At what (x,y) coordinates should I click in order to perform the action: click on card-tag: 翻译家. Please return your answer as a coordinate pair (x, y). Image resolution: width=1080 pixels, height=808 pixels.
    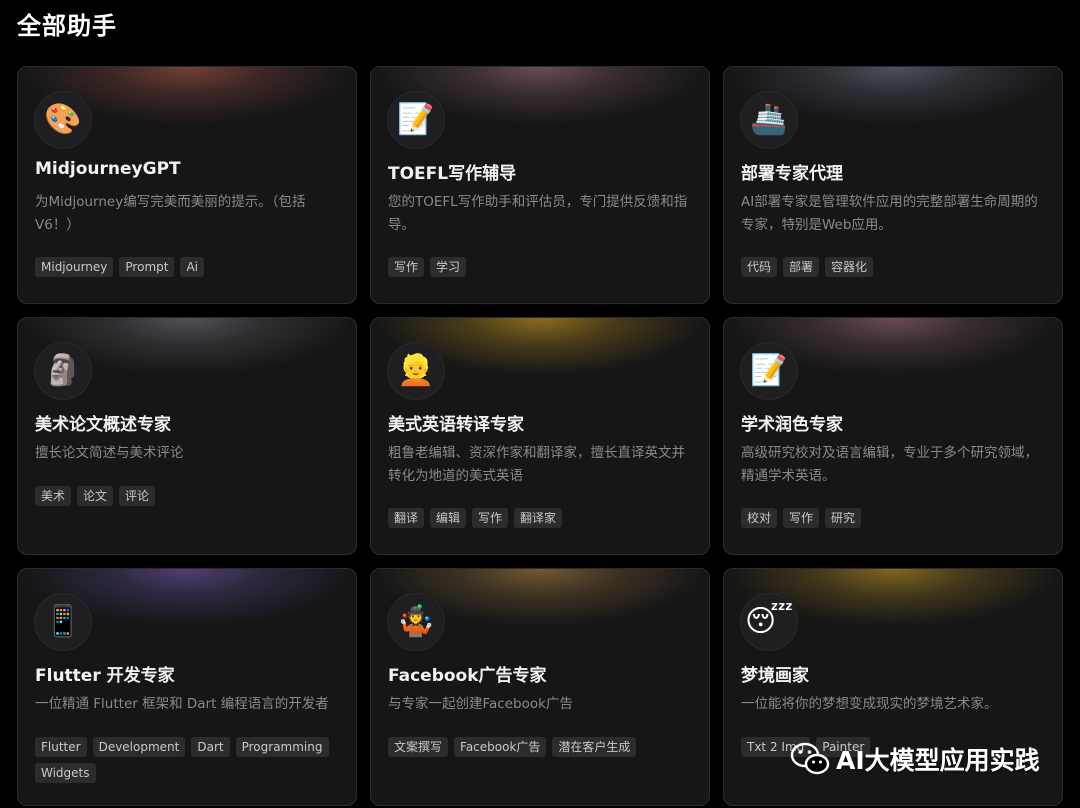
    Looking at the image, I should click on (538, 518).